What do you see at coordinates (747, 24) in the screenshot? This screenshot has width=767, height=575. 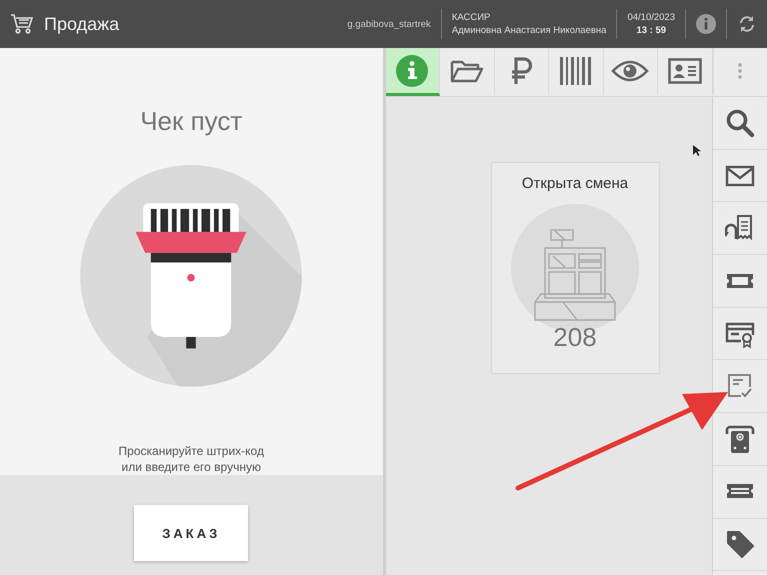 I see `refresh-icon` at bounding box center [747, 24].